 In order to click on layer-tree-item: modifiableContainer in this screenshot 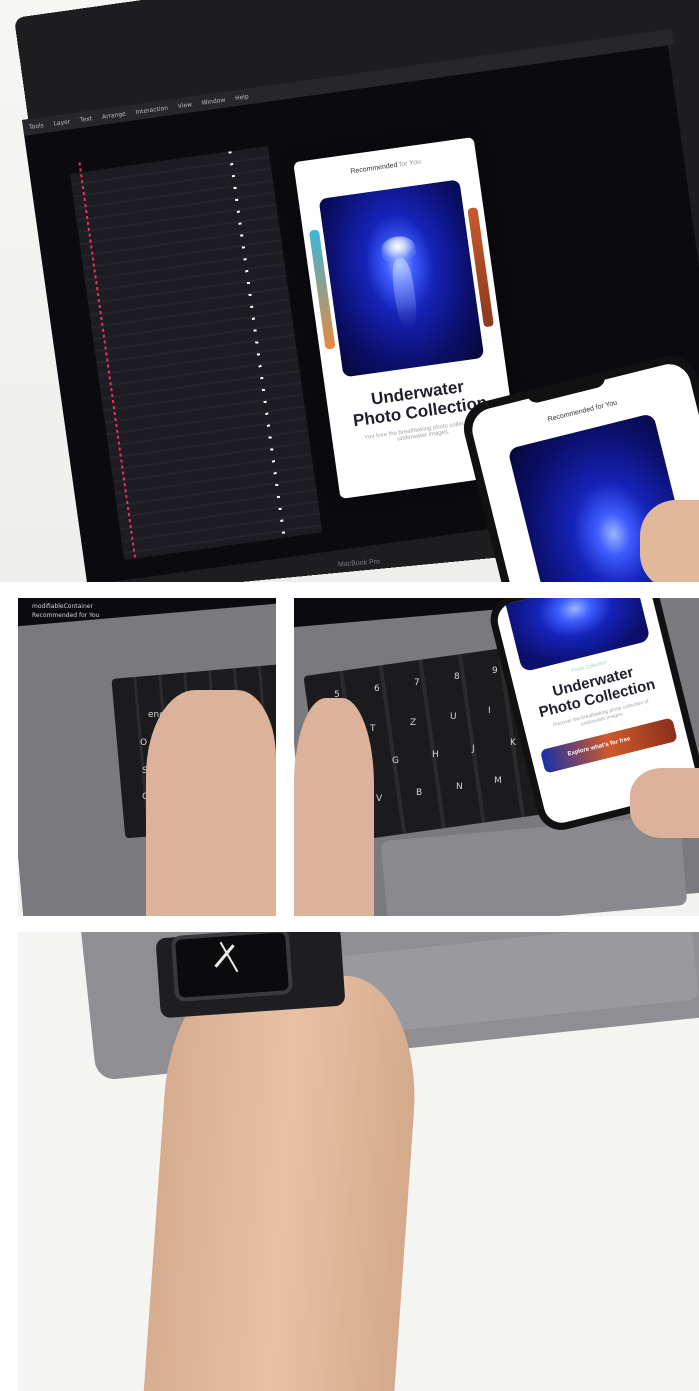, I will do `click(62, 606)`.